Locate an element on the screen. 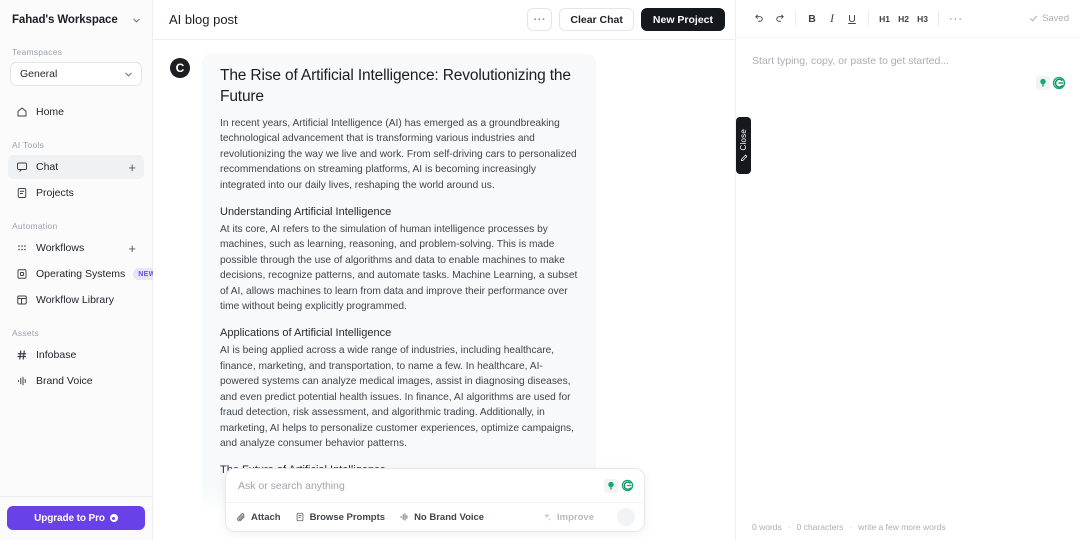 This screenshot has height=540, width=1080. sidebar-item-workflows: Workflows + is located at coordinates (76, 248).